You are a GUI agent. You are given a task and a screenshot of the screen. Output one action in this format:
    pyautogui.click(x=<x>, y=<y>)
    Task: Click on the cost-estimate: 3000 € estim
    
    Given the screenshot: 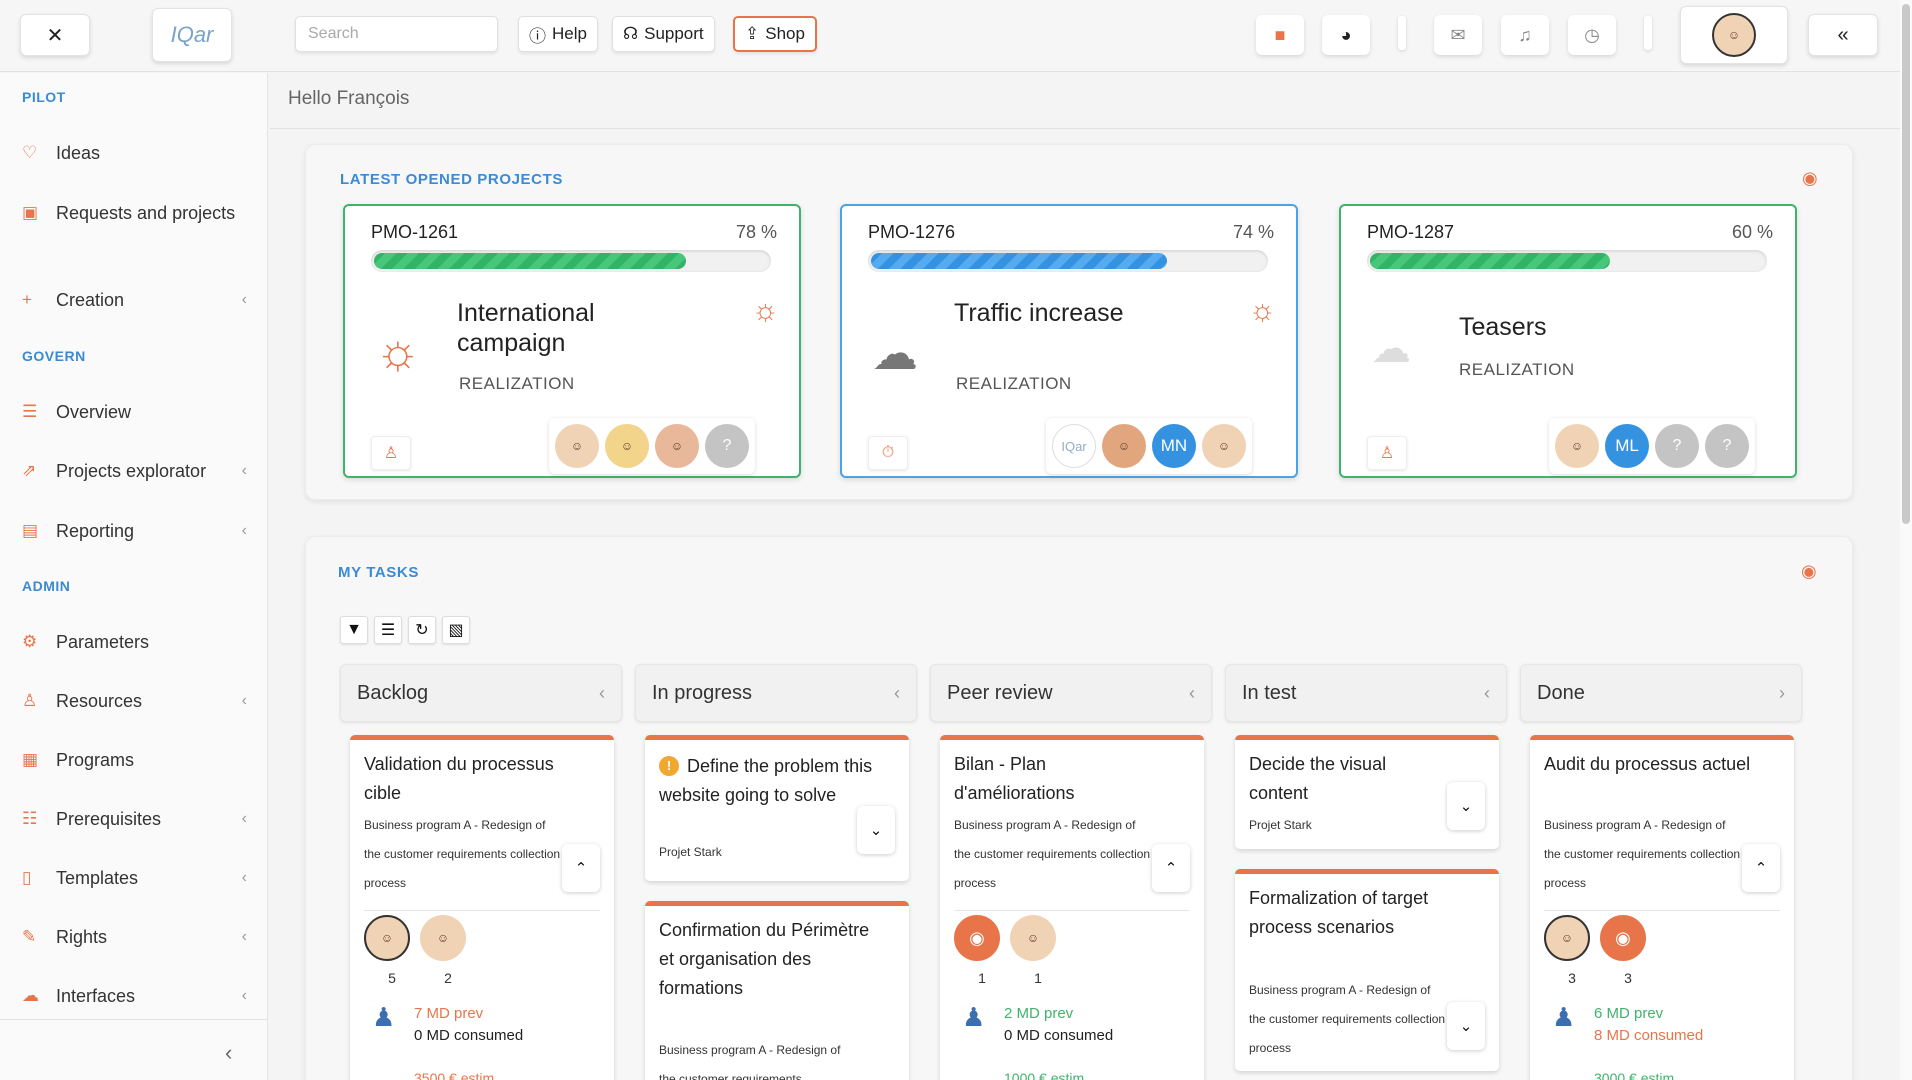 What is the action you would take?
    pyautogui.click(x=1634, y=1075)
    